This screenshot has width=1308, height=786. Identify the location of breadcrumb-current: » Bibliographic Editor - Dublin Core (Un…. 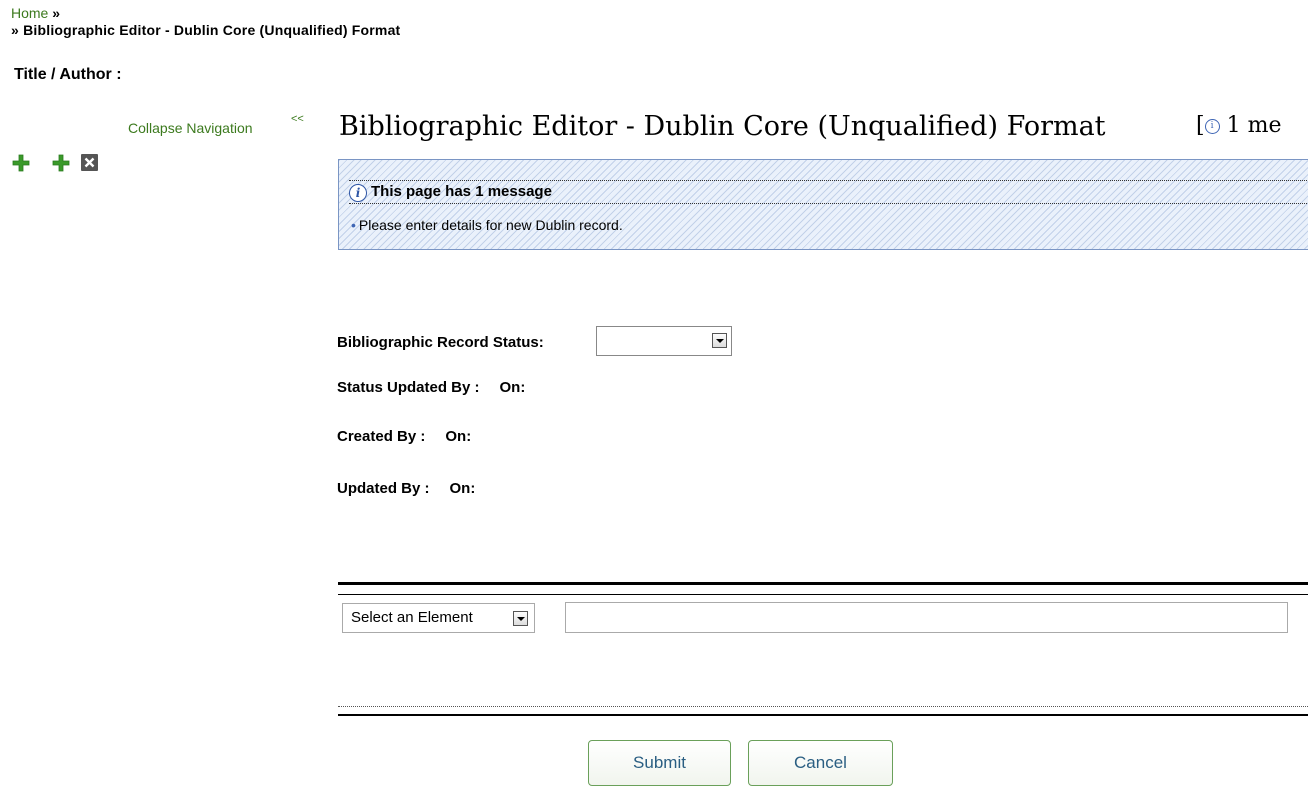
(205, 30).